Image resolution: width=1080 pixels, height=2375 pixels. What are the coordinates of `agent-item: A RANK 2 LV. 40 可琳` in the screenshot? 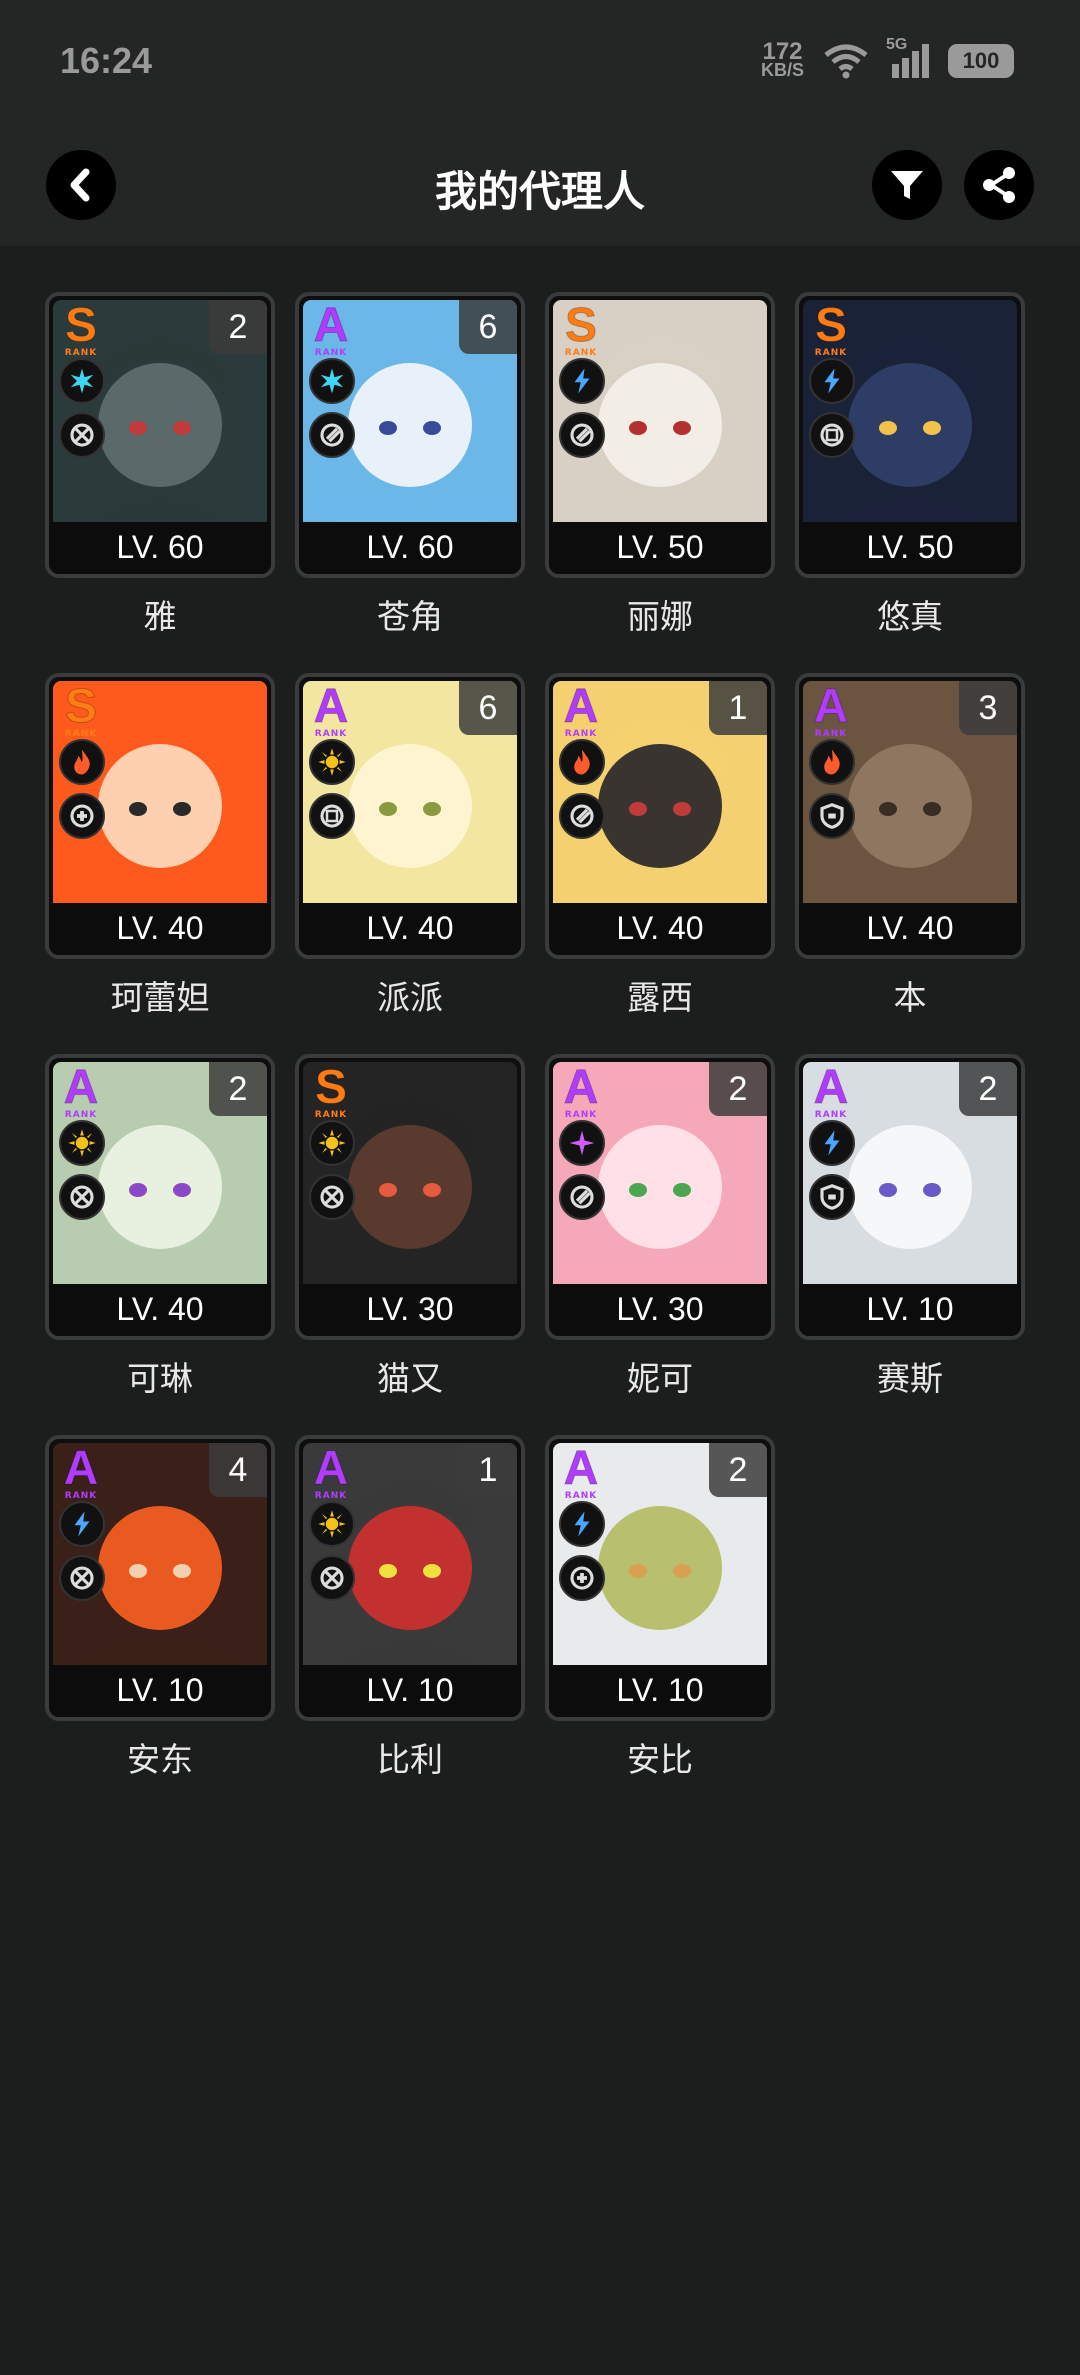 It's located at (160, 1244).